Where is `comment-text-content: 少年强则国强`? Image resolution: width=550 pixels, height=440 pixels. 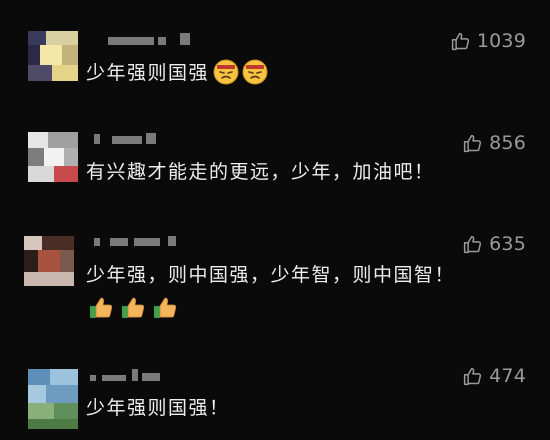 comment-text-content: 少年强则国强 is located at coordinates (148, 73).